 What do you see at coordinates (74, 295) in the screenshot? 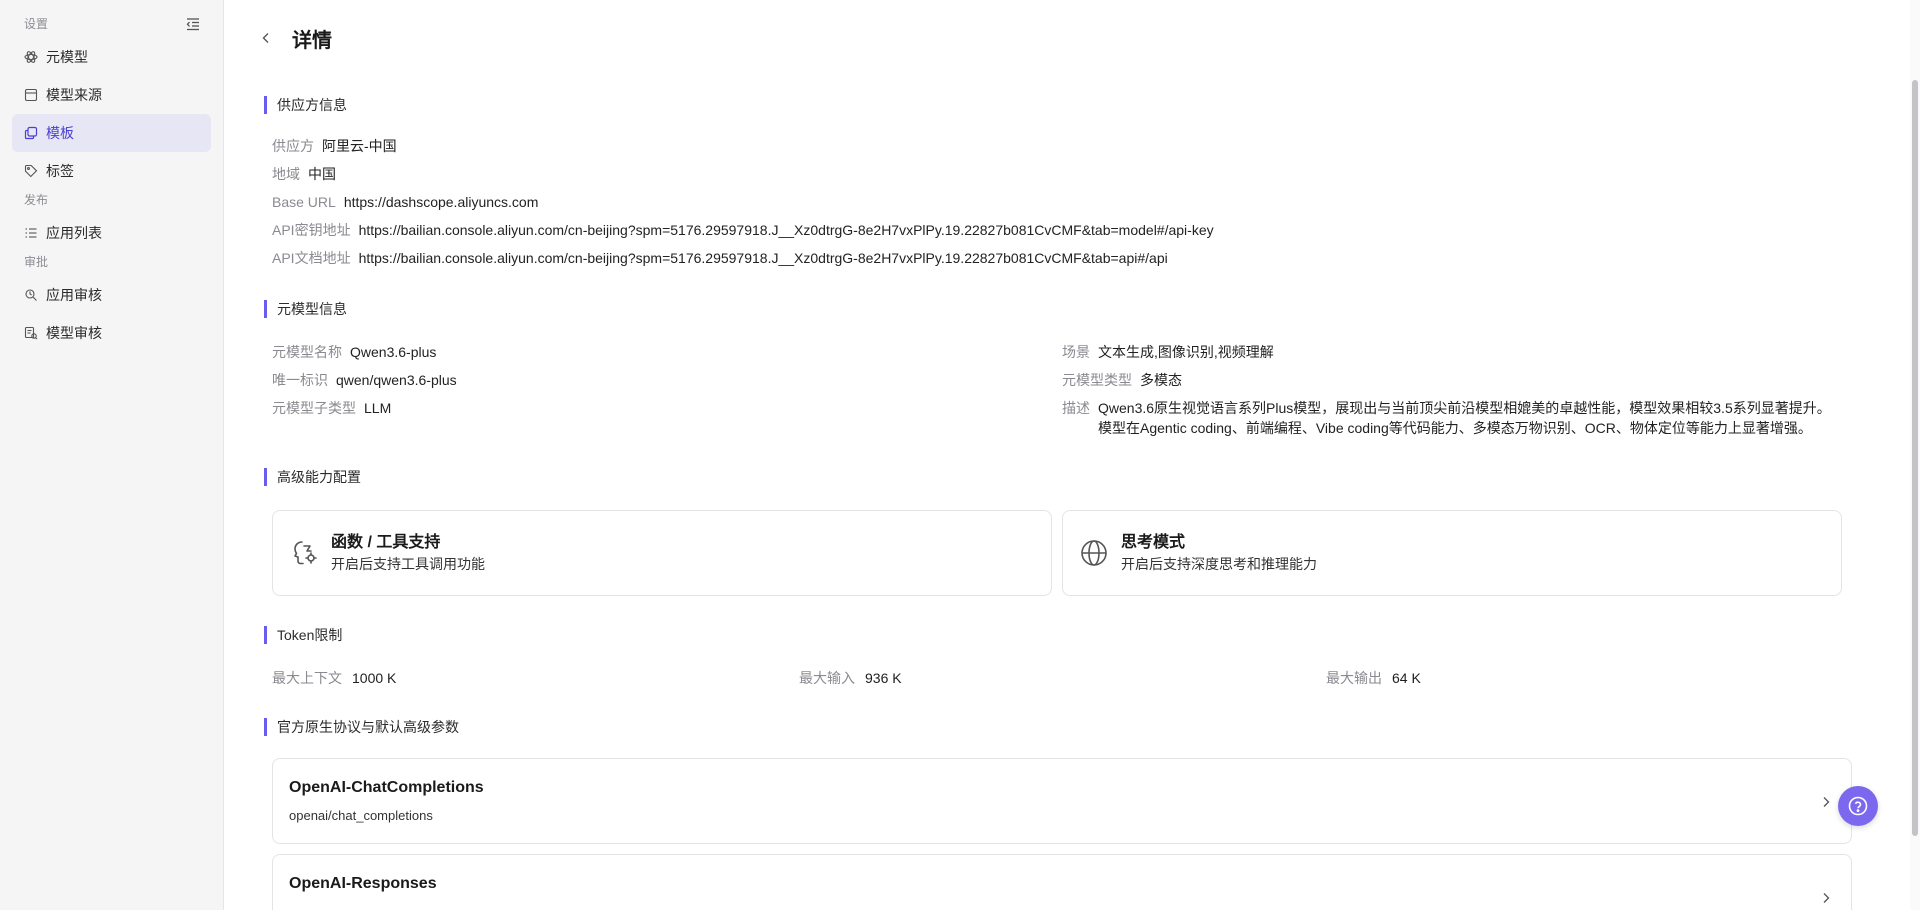
I see `sidebar-item-label: 应用审核` at bounding box center [74, 295].